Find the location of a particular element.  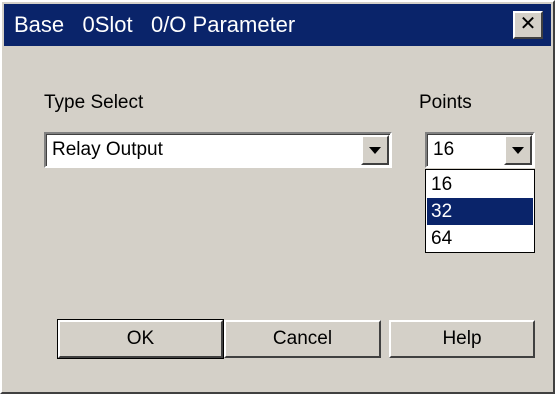

points-value: 16 is located at coordinates (444, 149).